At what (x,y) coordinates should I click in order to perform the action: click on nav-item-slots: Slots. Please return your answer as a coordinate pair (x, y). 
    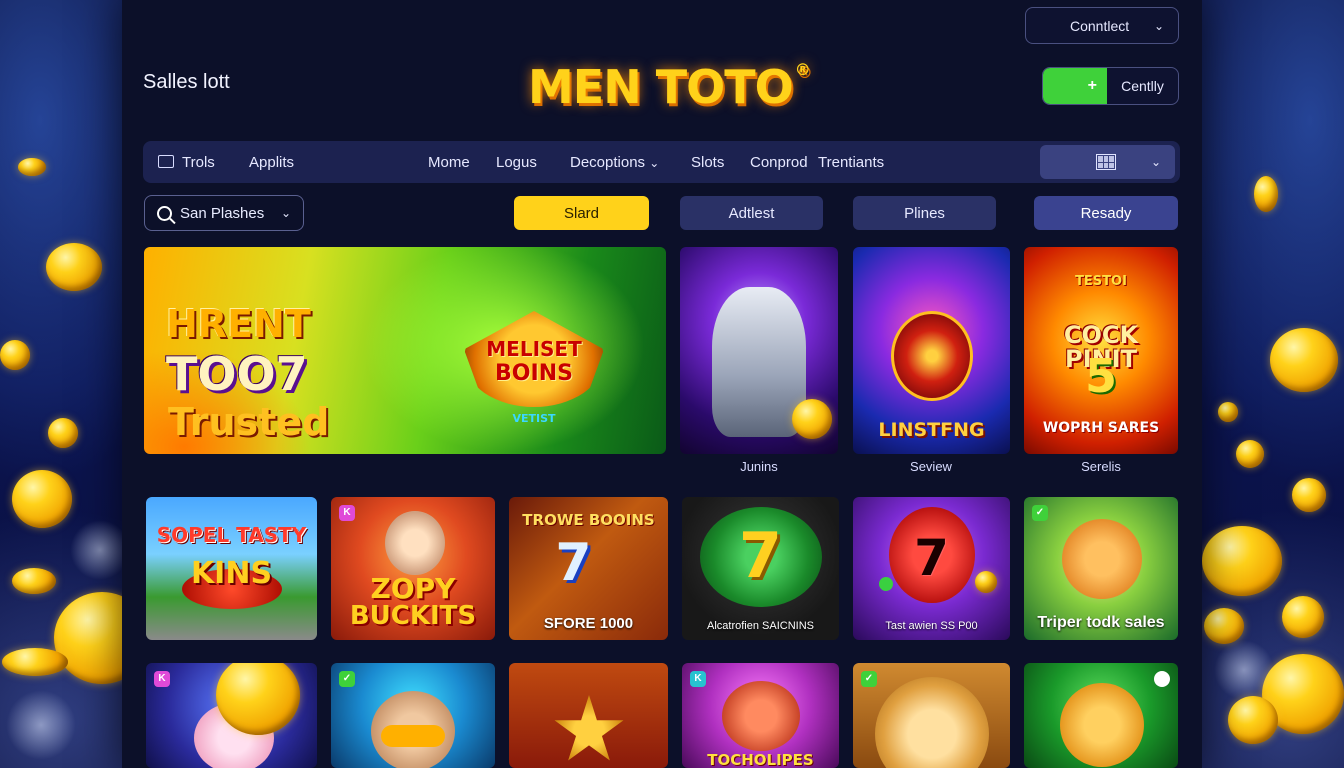
    Looking at the image, I should click on (707, 162).